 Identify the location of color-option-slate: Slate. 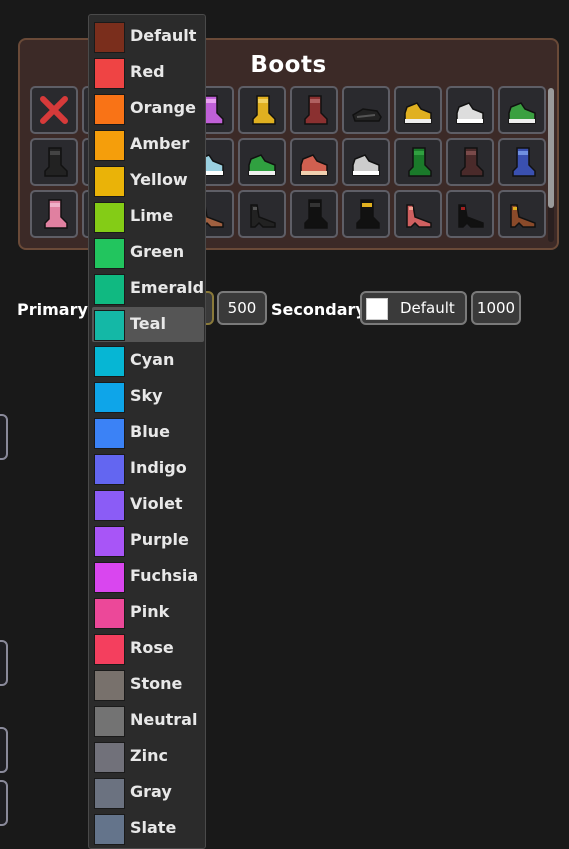
(148, 828).